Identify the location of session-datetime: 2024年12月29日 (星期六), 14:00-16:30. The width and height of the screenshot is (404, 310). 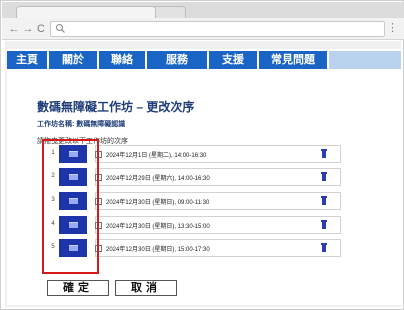
(158, 179).